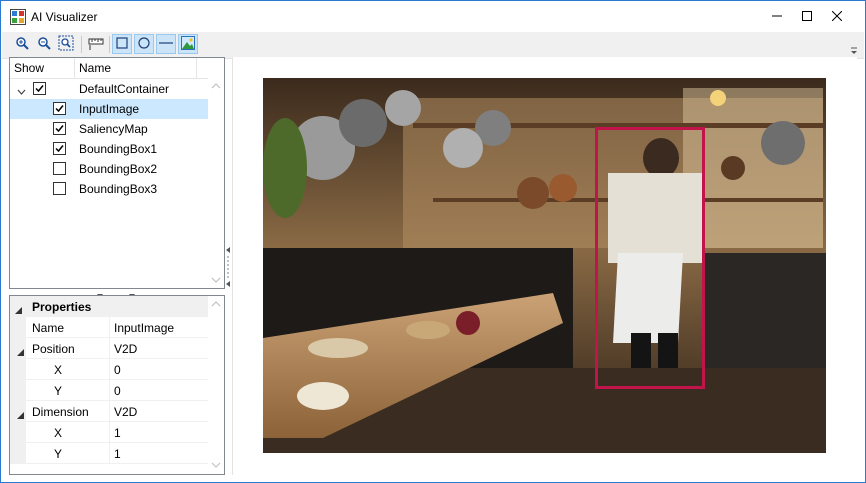 The height and width of the screenshot is (483, 866). What do you see at coordinates (29, 68) in the screenshot?
I see `column-header-show: Show` at bounding box center [29, 68].